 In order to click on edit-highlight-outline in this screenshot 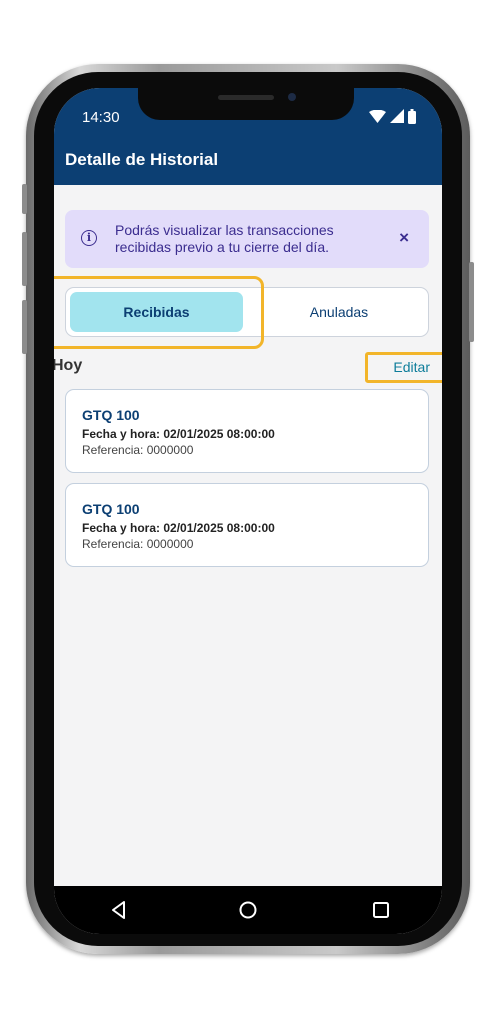, I will do `click(403, 367)`.